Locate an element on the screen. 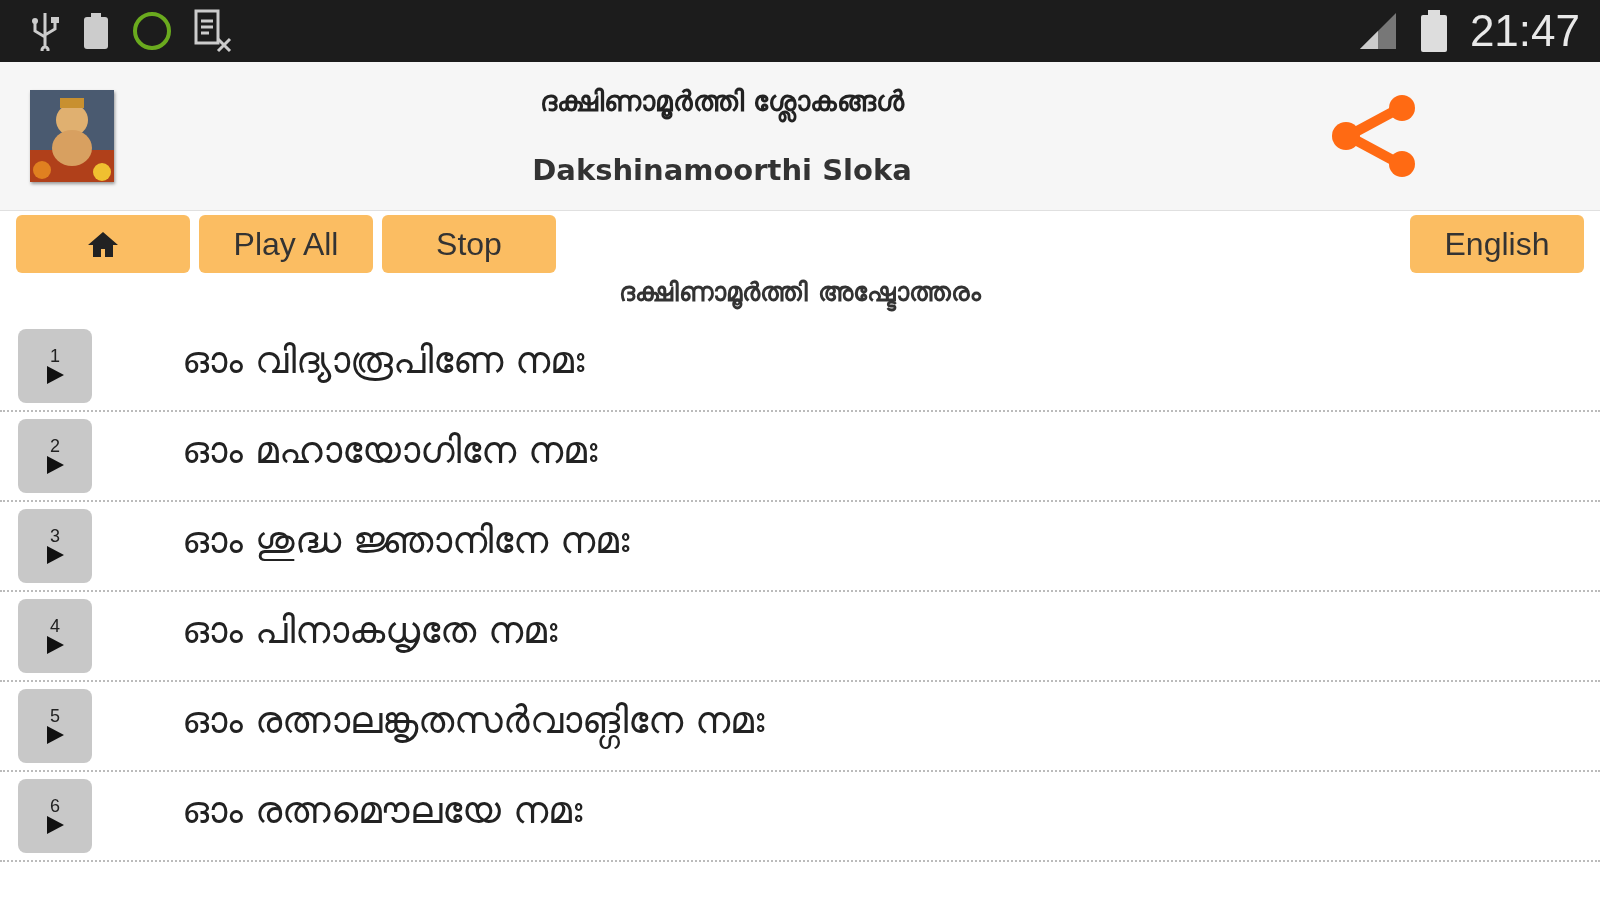  mantra-text: ഓം പിനാകധൃതേ നമഃ is located at coordinates (370, 631).